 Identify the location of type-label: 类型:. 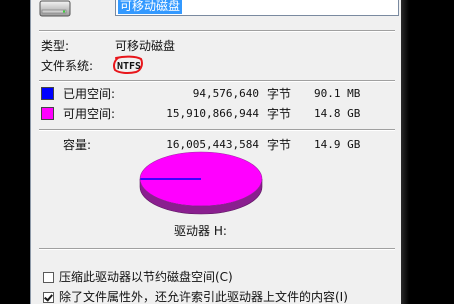
(55, 46).